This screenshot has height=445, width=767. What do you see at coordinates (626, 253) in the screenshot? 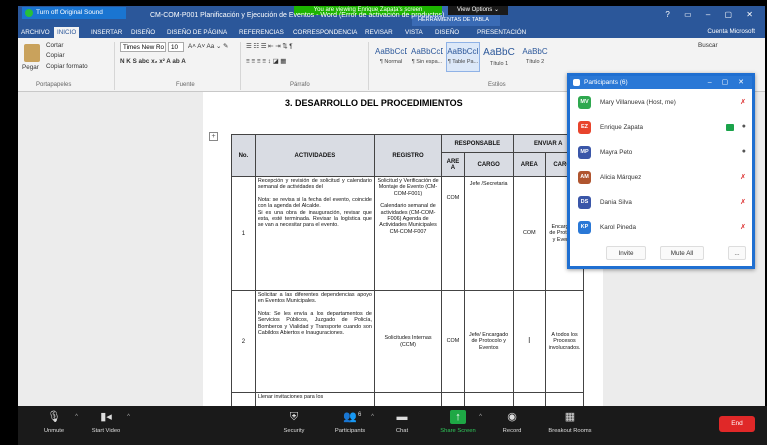
I see `invite-button: Invite` at bounding box center [626, 253].